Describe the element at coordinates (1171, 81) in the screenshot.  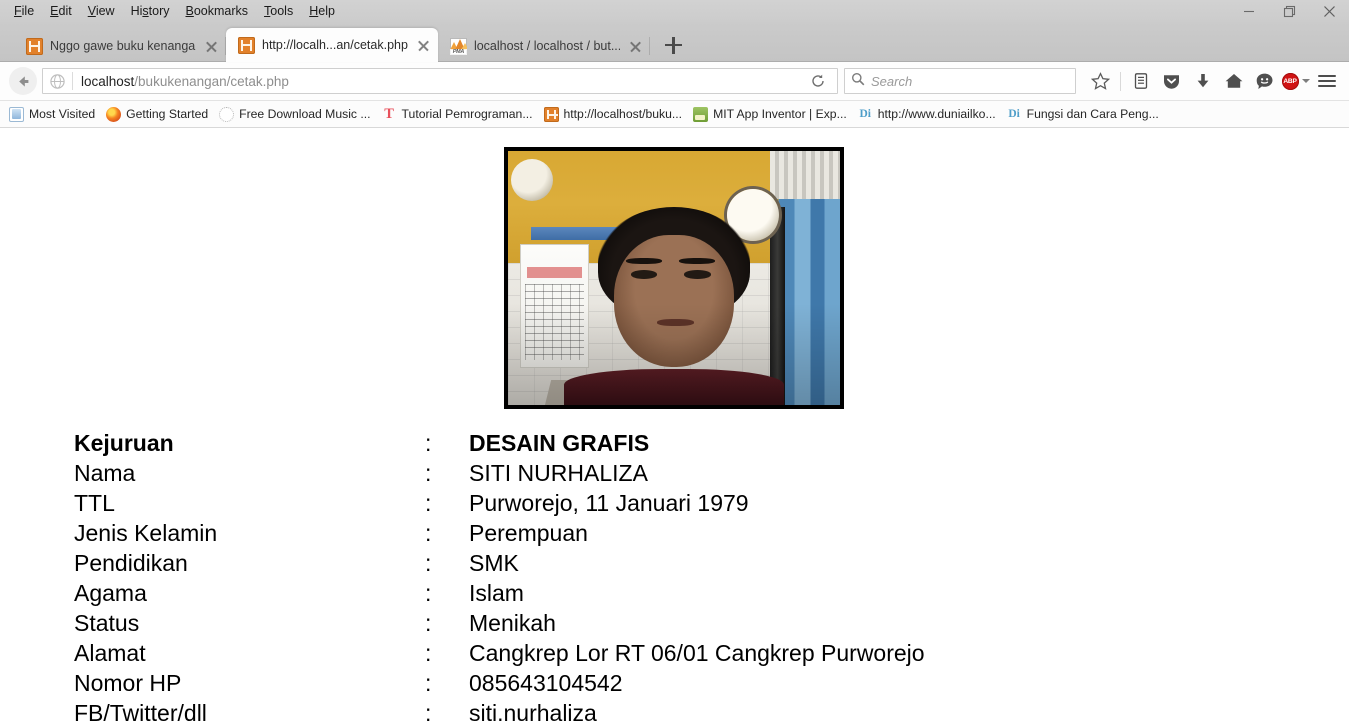
I see `pocket-icon` at that location.